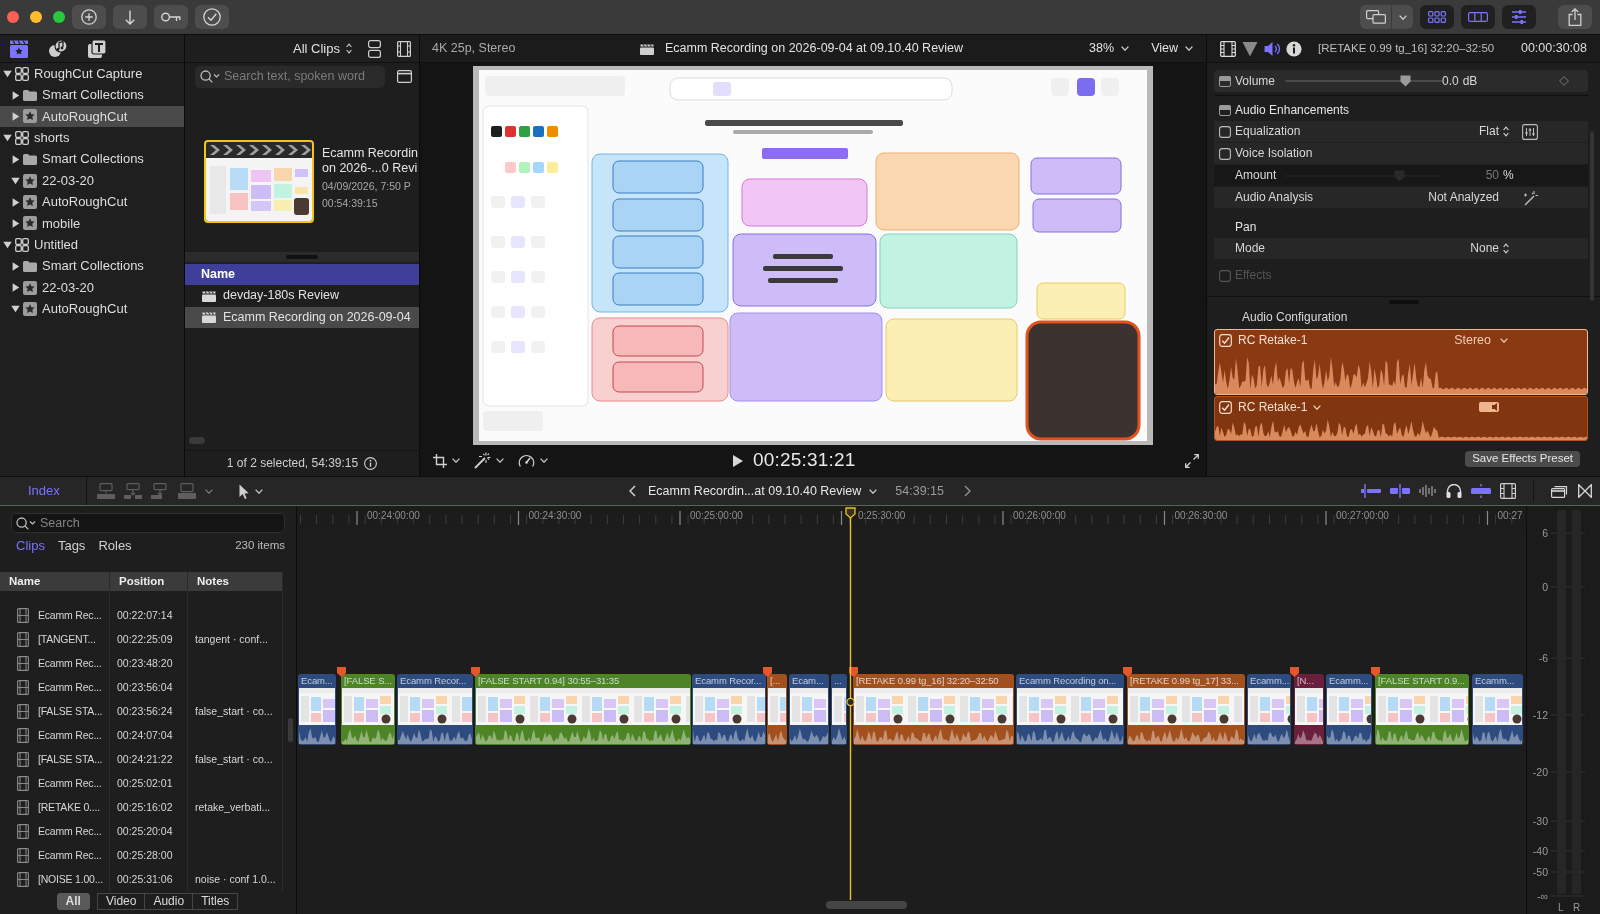  Describe the element at coordinates (322, 48) in the screenshot. I see `clip-filter-menu: All Clips` at that location.